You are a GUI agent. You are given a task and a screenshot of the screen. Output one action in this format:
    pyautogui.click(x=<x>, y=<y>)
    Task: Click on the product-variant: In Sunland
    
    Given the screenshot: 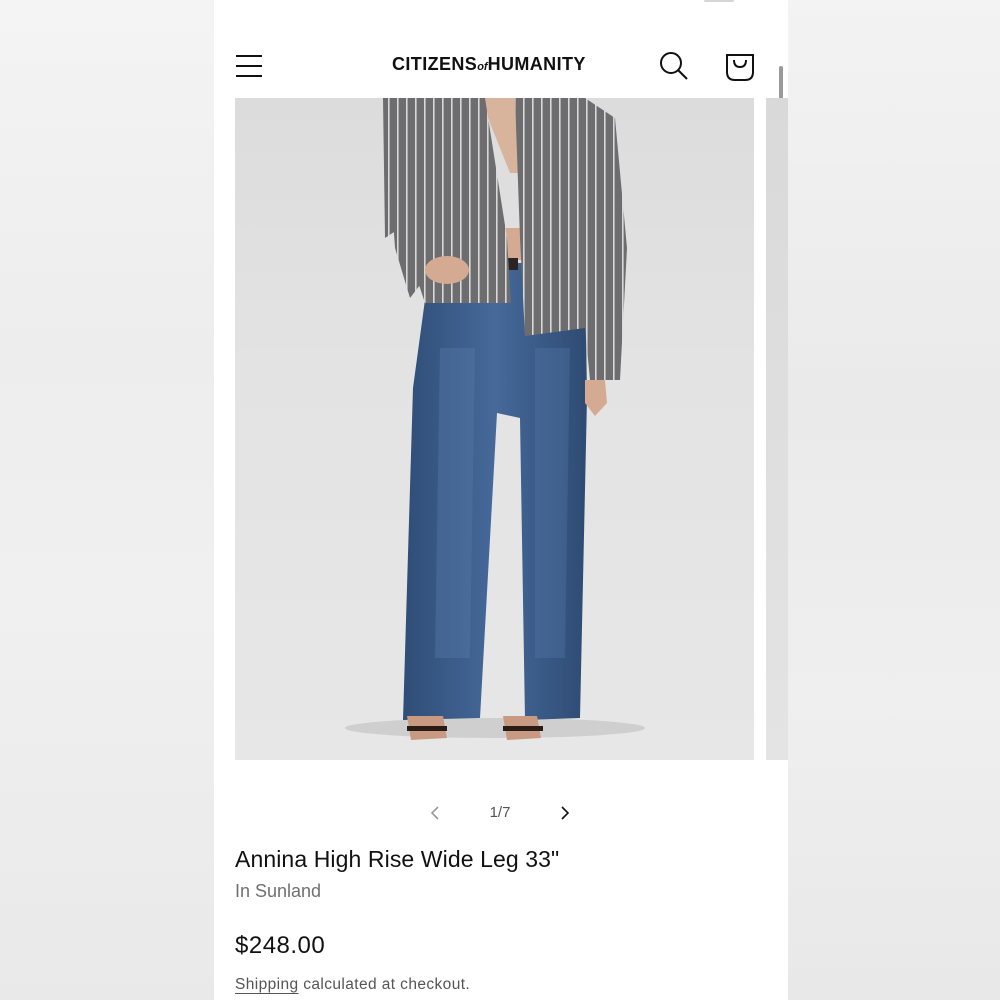 What is the action you would take?
    pyautogui.click(x=278, y=891)
    